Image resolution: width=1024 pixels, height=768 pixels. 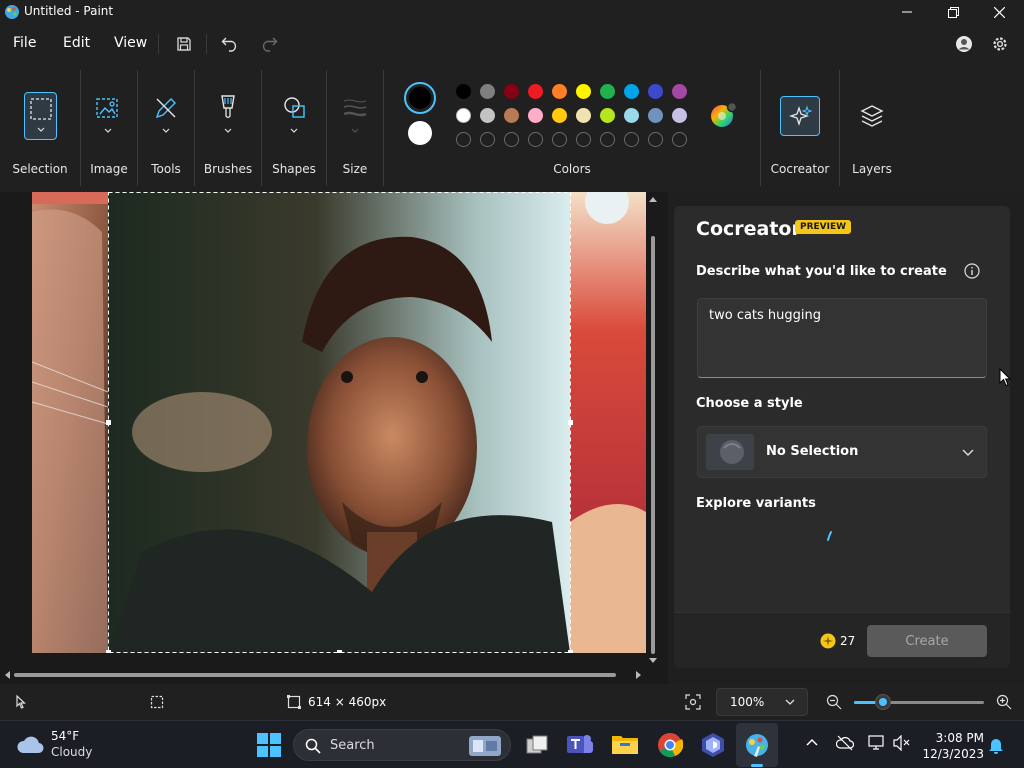 I want to click on start-button, so click(x=269, y=745).